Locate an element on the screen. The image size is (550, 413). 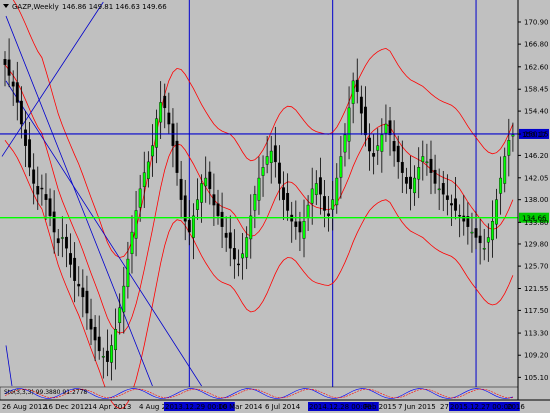
price-tick-label: 162.60 is located at coordinates (536, 67).